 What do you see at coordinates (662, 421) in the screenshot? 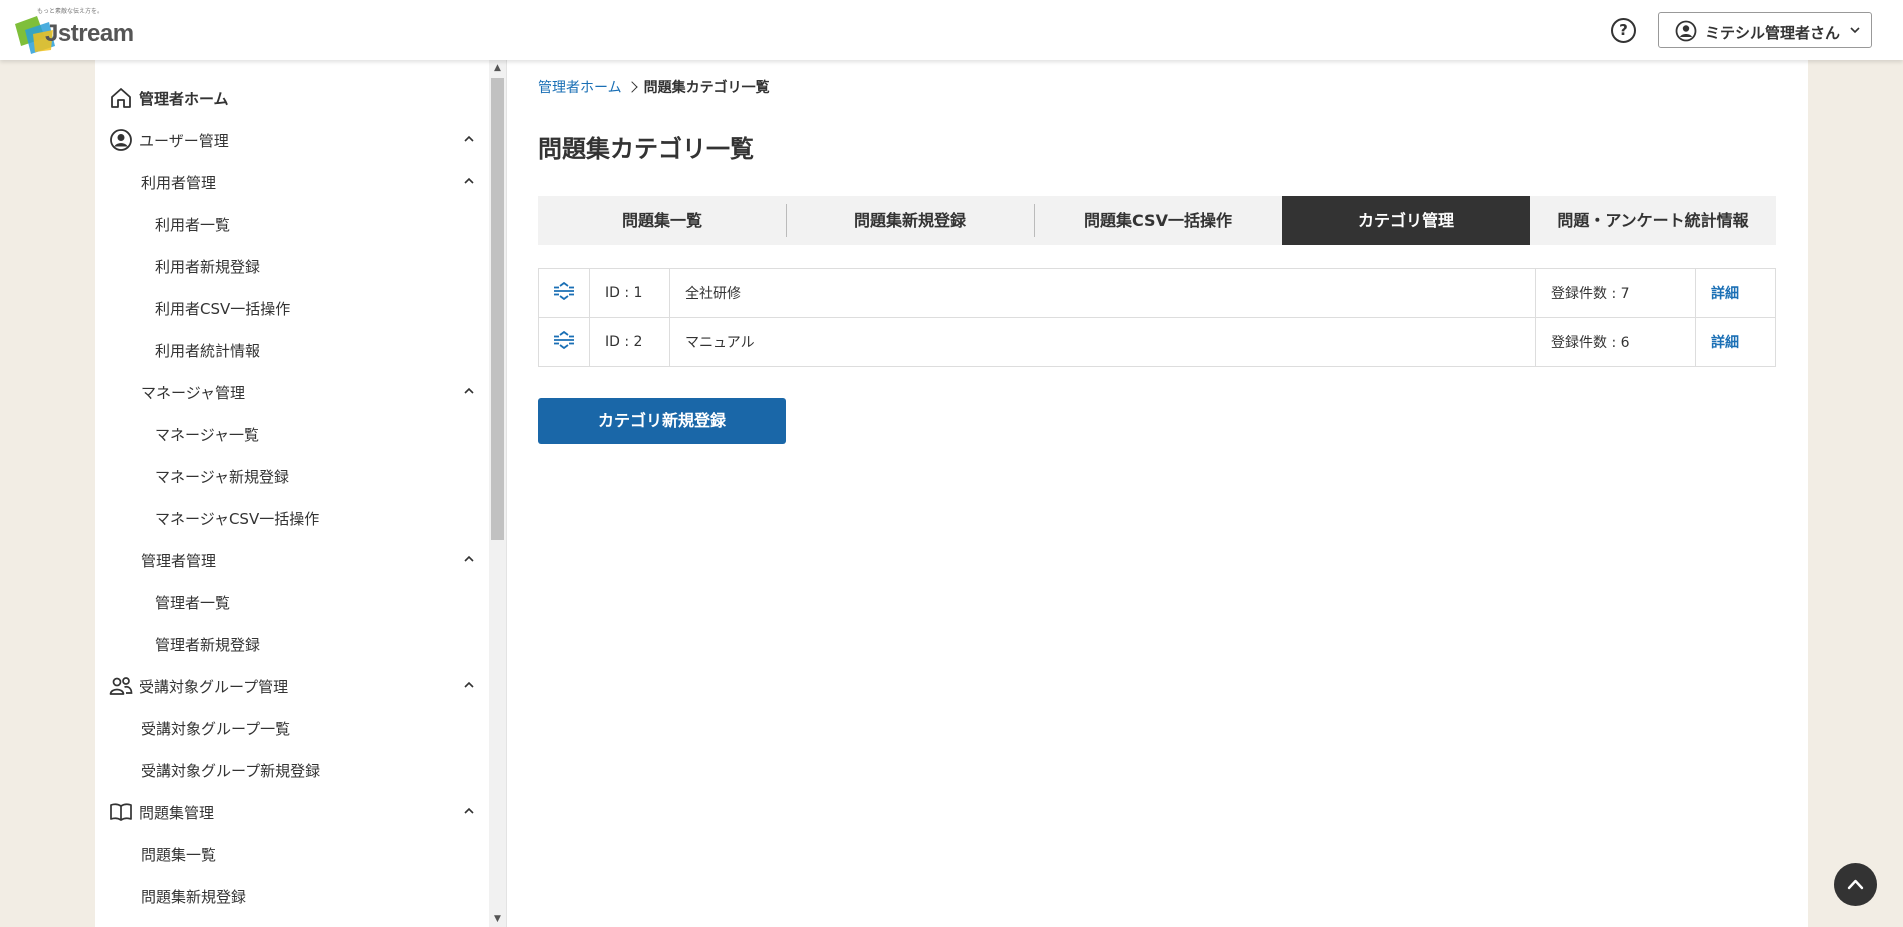
I see `new-category-button: カテゴリ新規登録` at bounding box center [662, 421].